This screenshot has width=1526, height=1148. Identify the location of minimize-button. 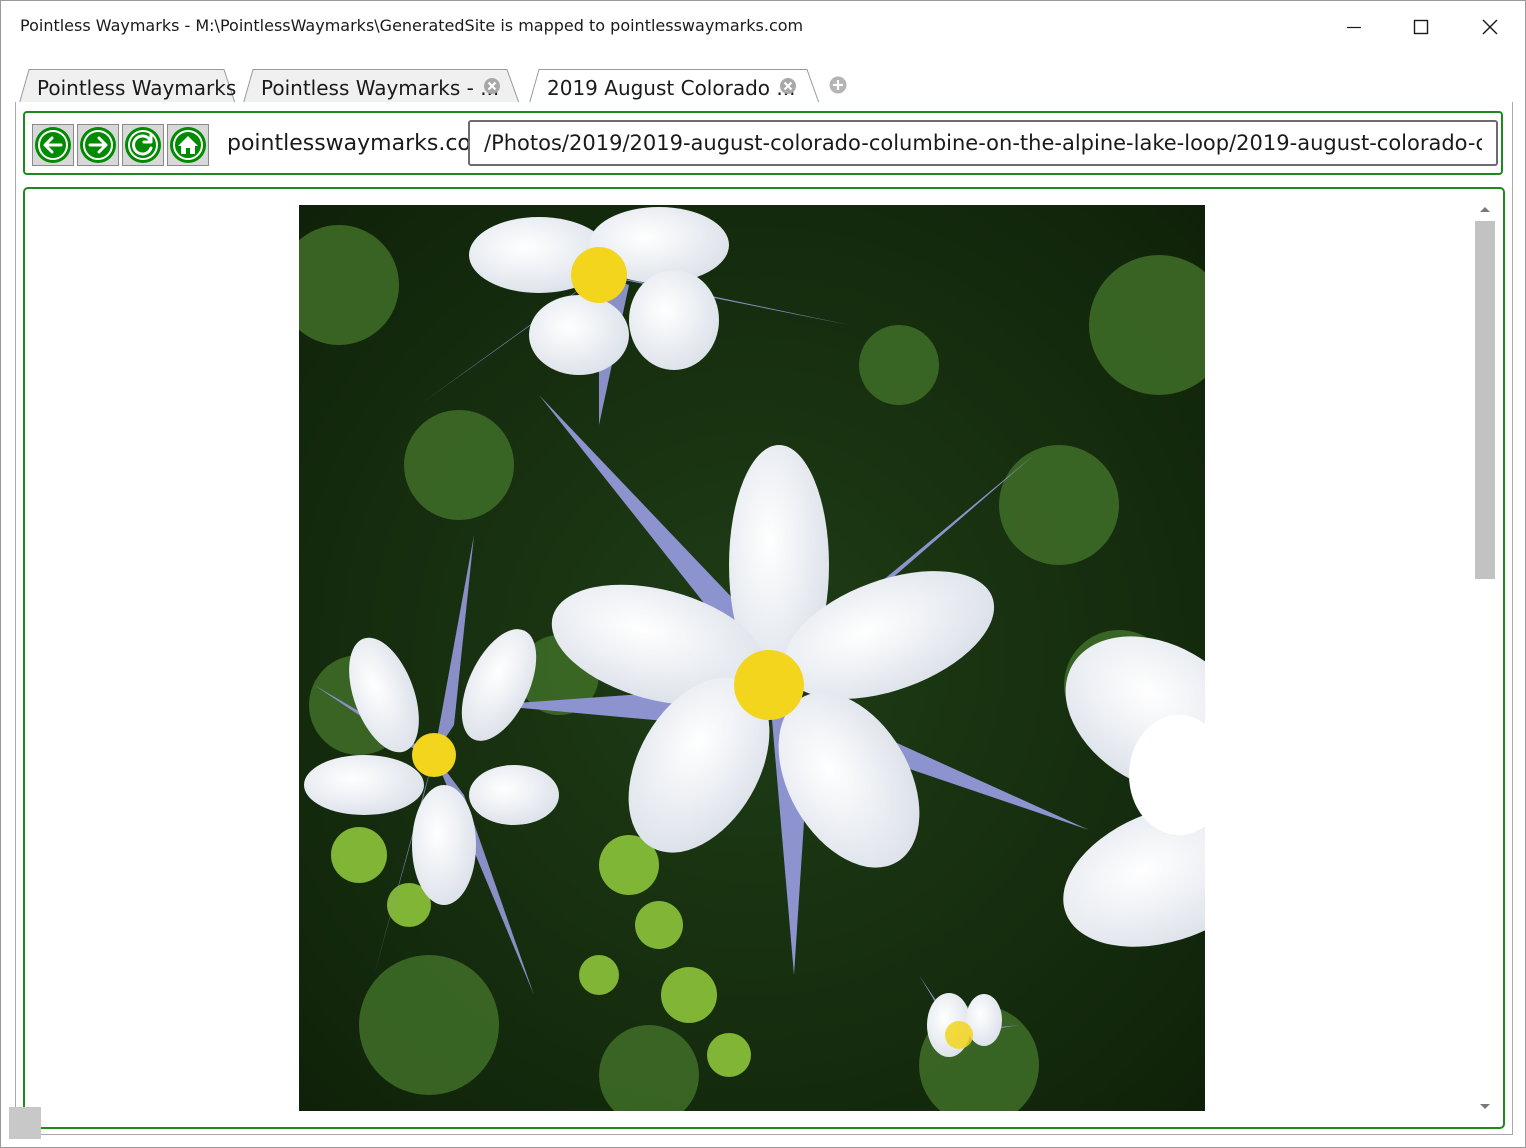
(1354, 27).